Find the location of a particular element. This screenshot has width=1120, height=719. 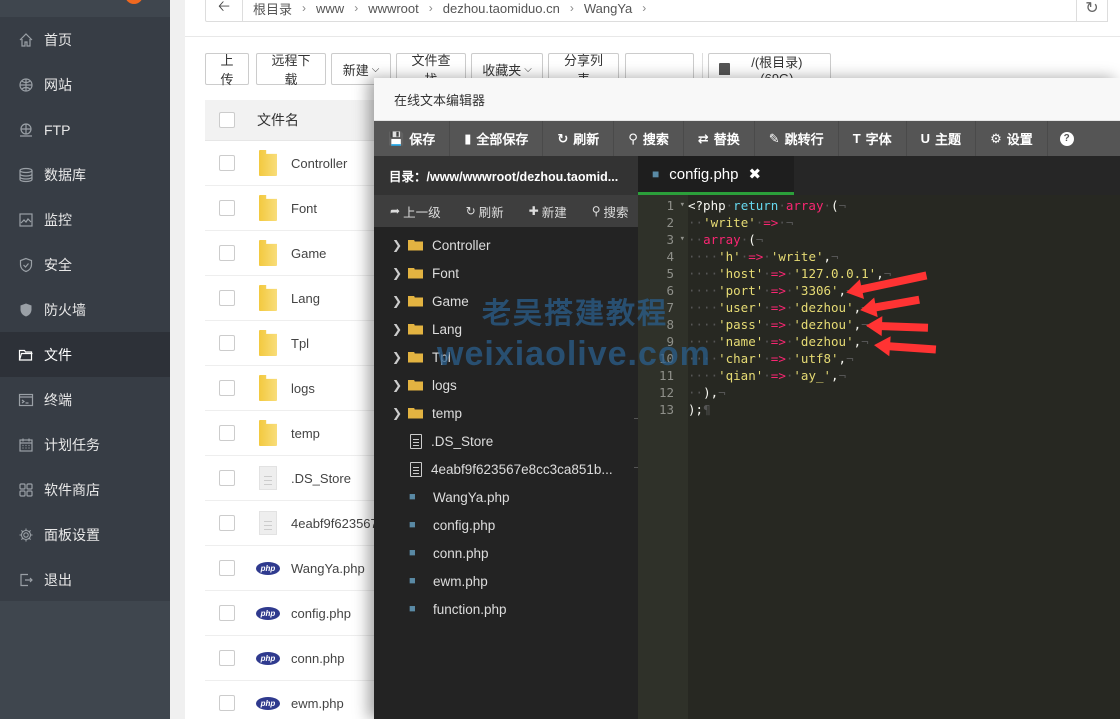

file-name: conn.php is located at coordinates (318, 658).